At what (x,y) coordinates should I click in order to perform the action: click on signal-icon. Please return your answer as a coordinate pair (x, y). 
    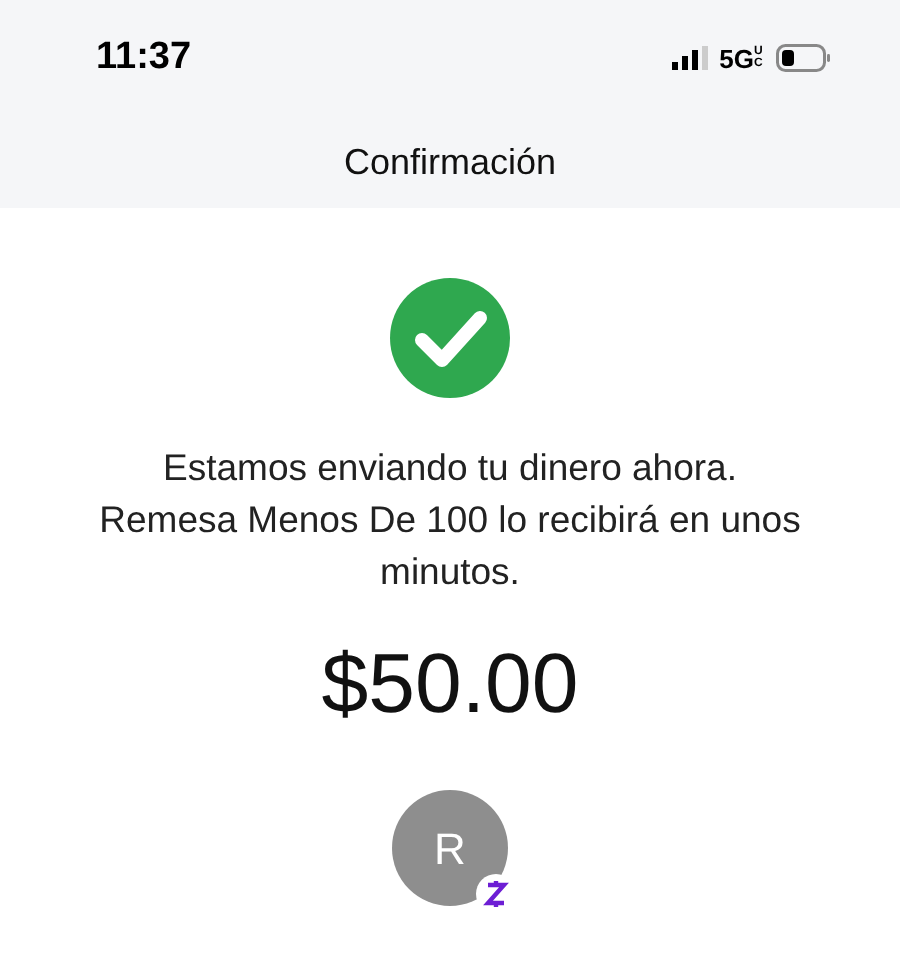
    Looking at the image, I should click on (689, 58).